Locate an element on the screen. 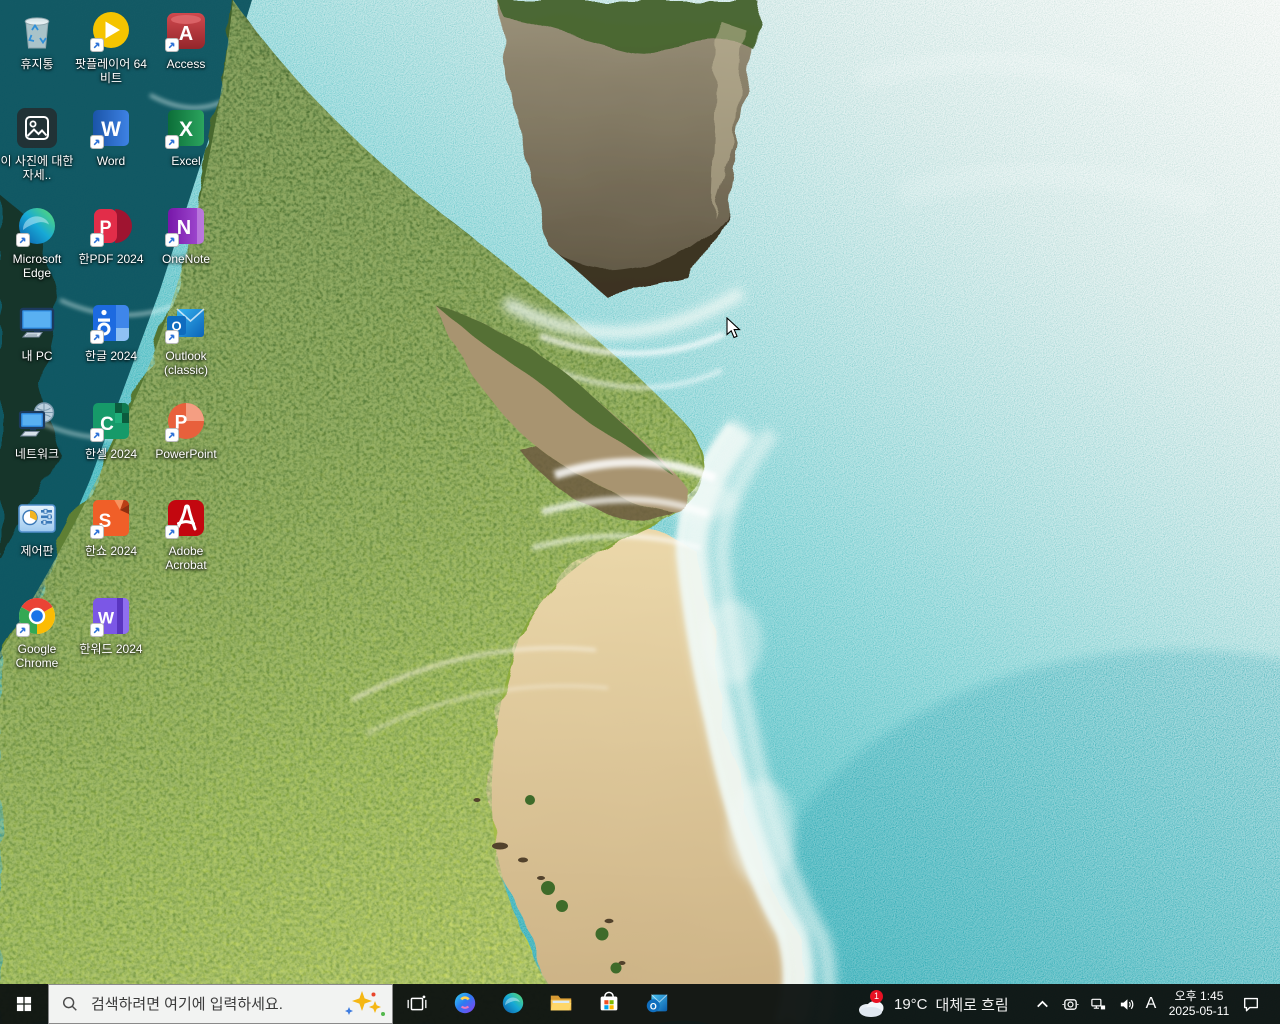  action-center-button is located at coordinates (1251, 1004).